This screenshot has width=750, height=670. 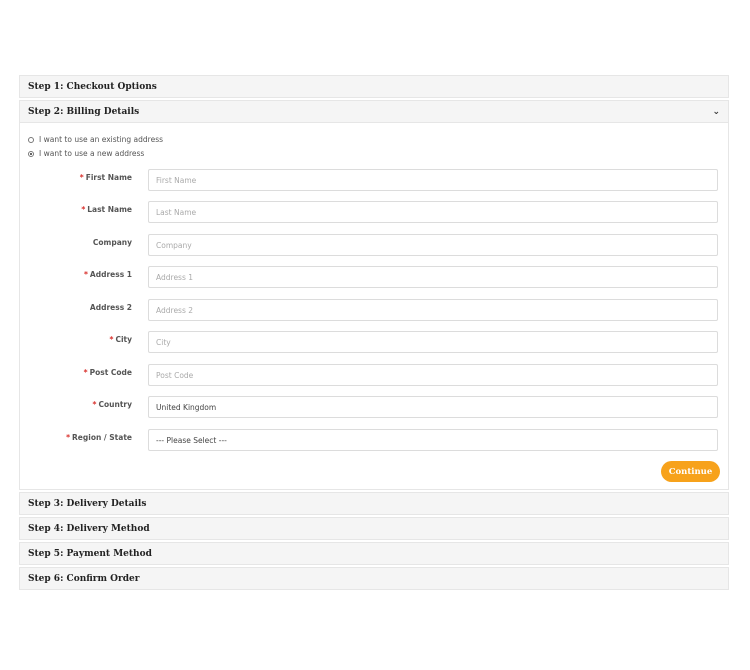 I want to click on company-row: Company, so click(x=375, y=245).